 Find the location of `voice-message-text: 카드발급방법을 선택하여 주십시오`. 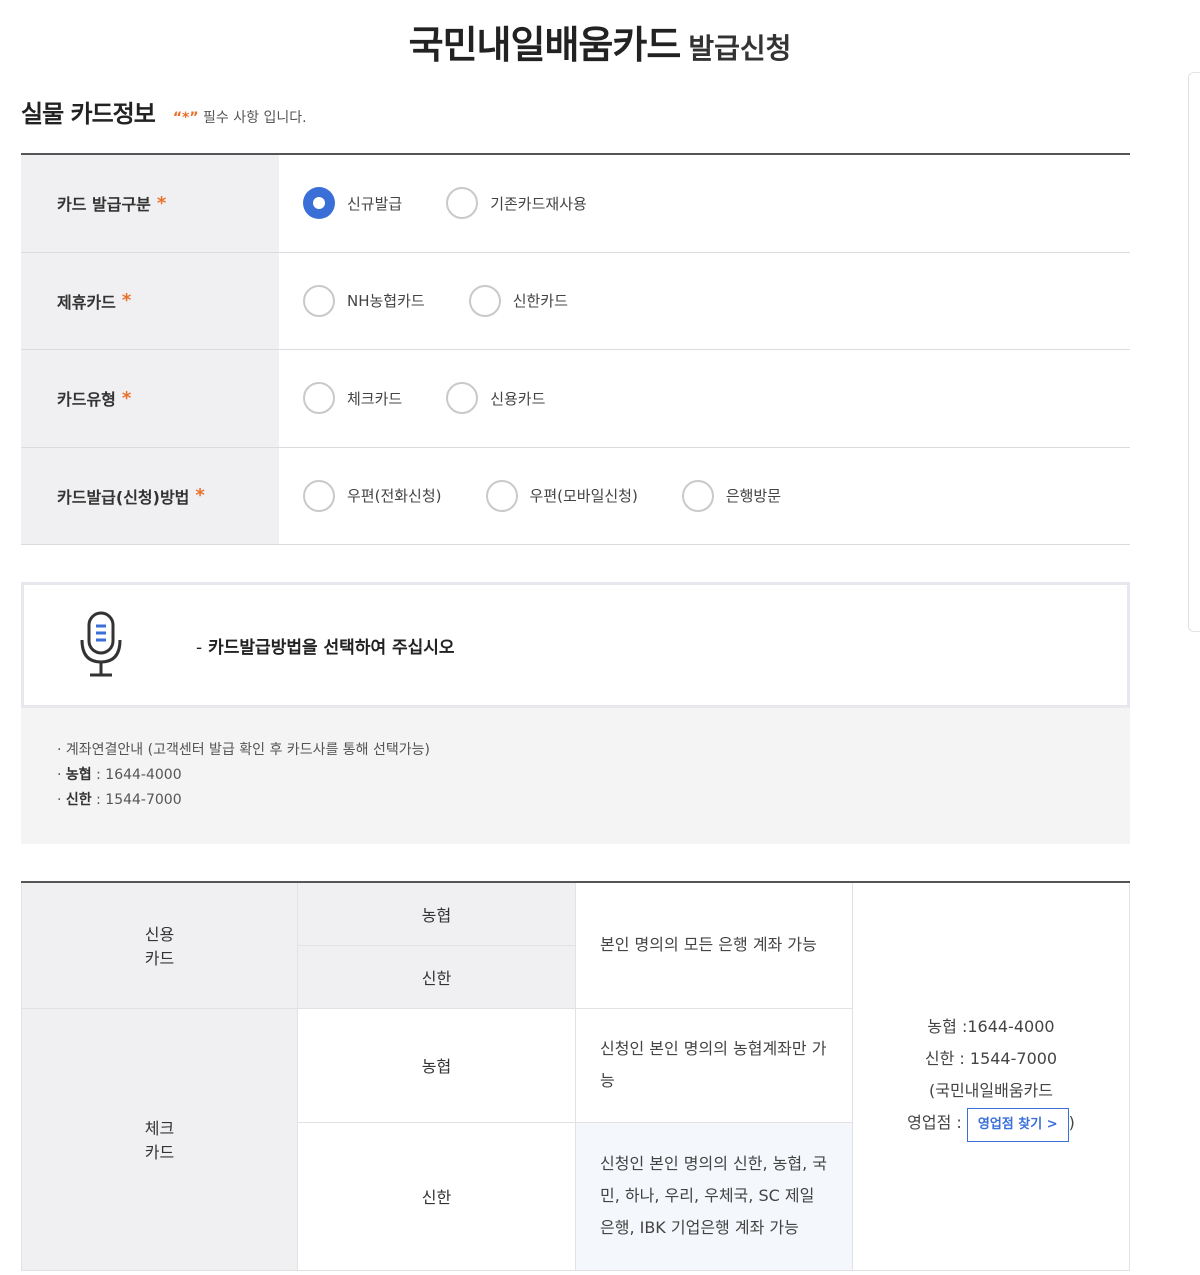

voice-message-text: 카드발급방법을 선택하여 주십시오 is located at coordinates (331, 647).